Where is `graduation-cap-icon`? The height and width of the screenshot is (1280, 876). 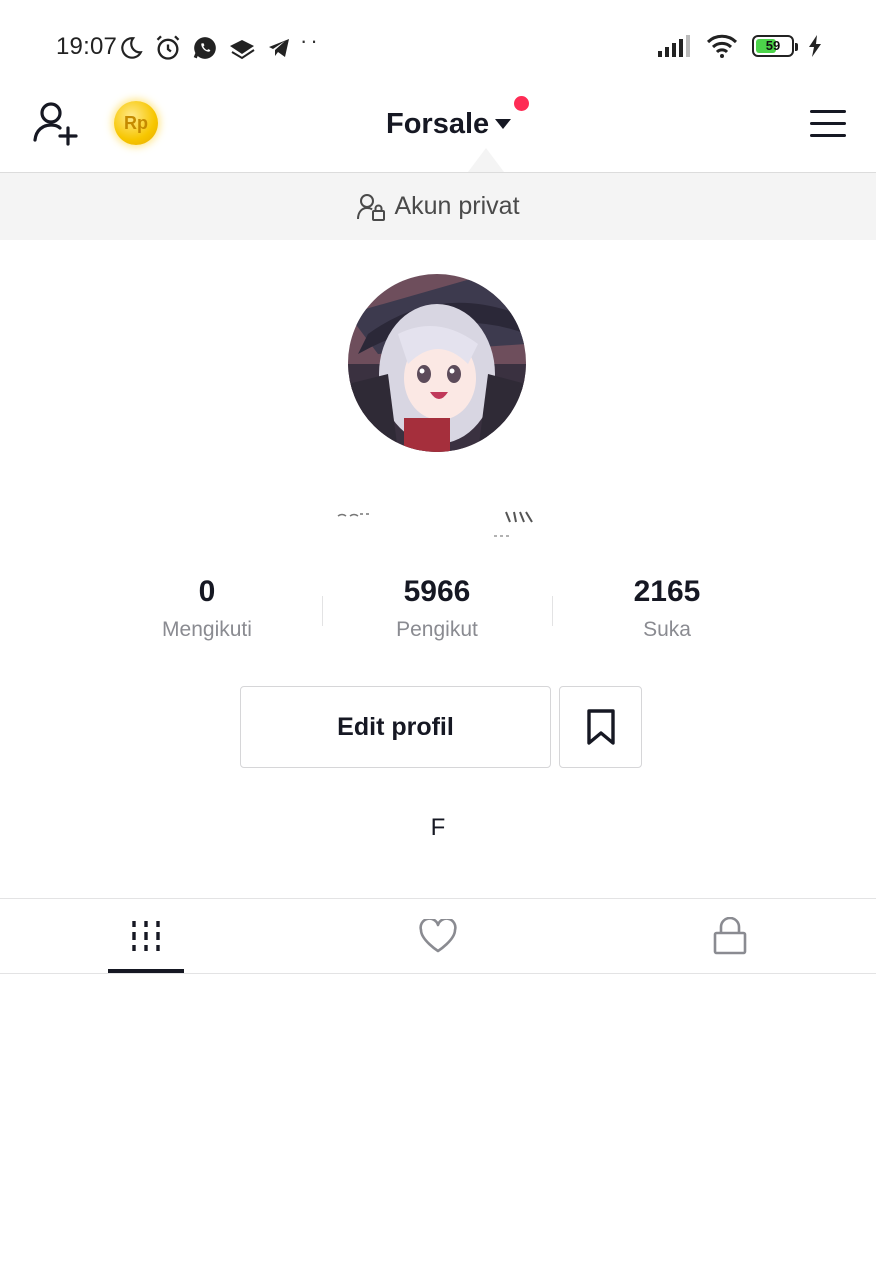
graduation-cap-icon is located at coordinates (242, 50).